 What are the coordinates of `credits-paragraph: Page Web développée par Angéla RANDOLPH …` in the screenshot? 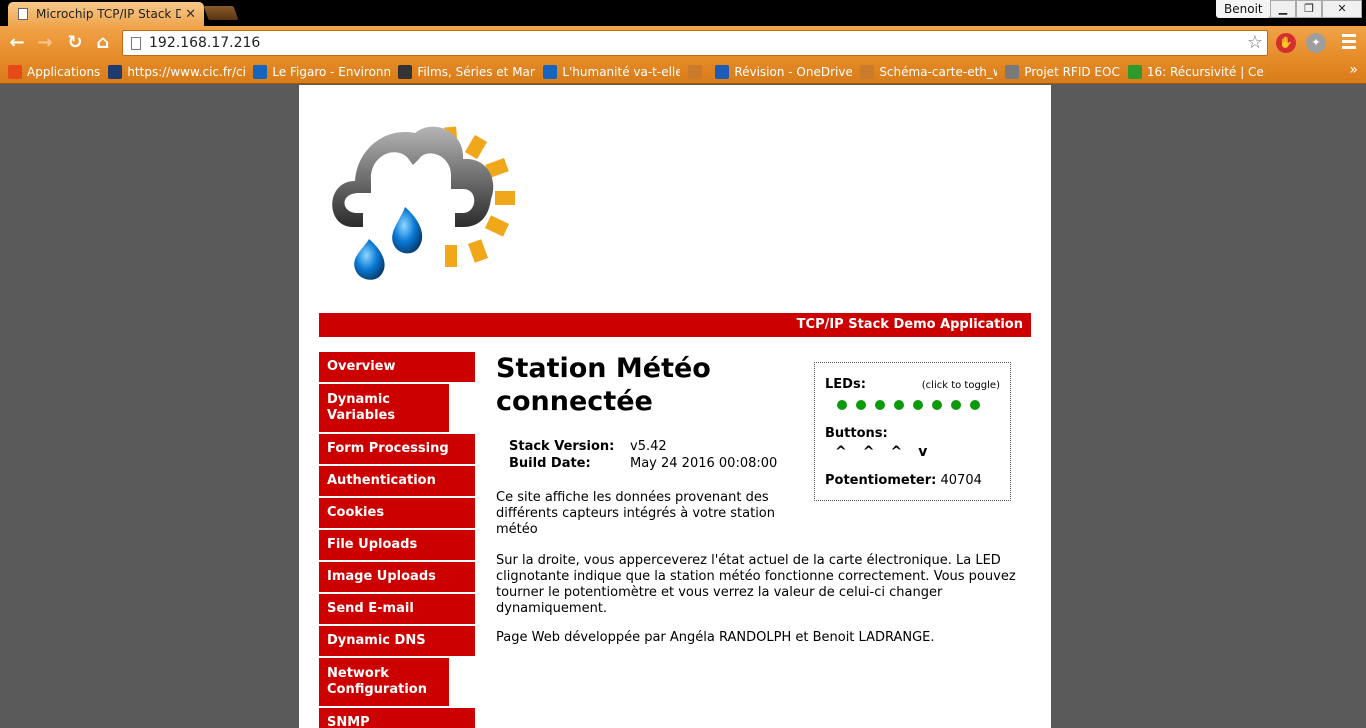 It's located at (715, 637).